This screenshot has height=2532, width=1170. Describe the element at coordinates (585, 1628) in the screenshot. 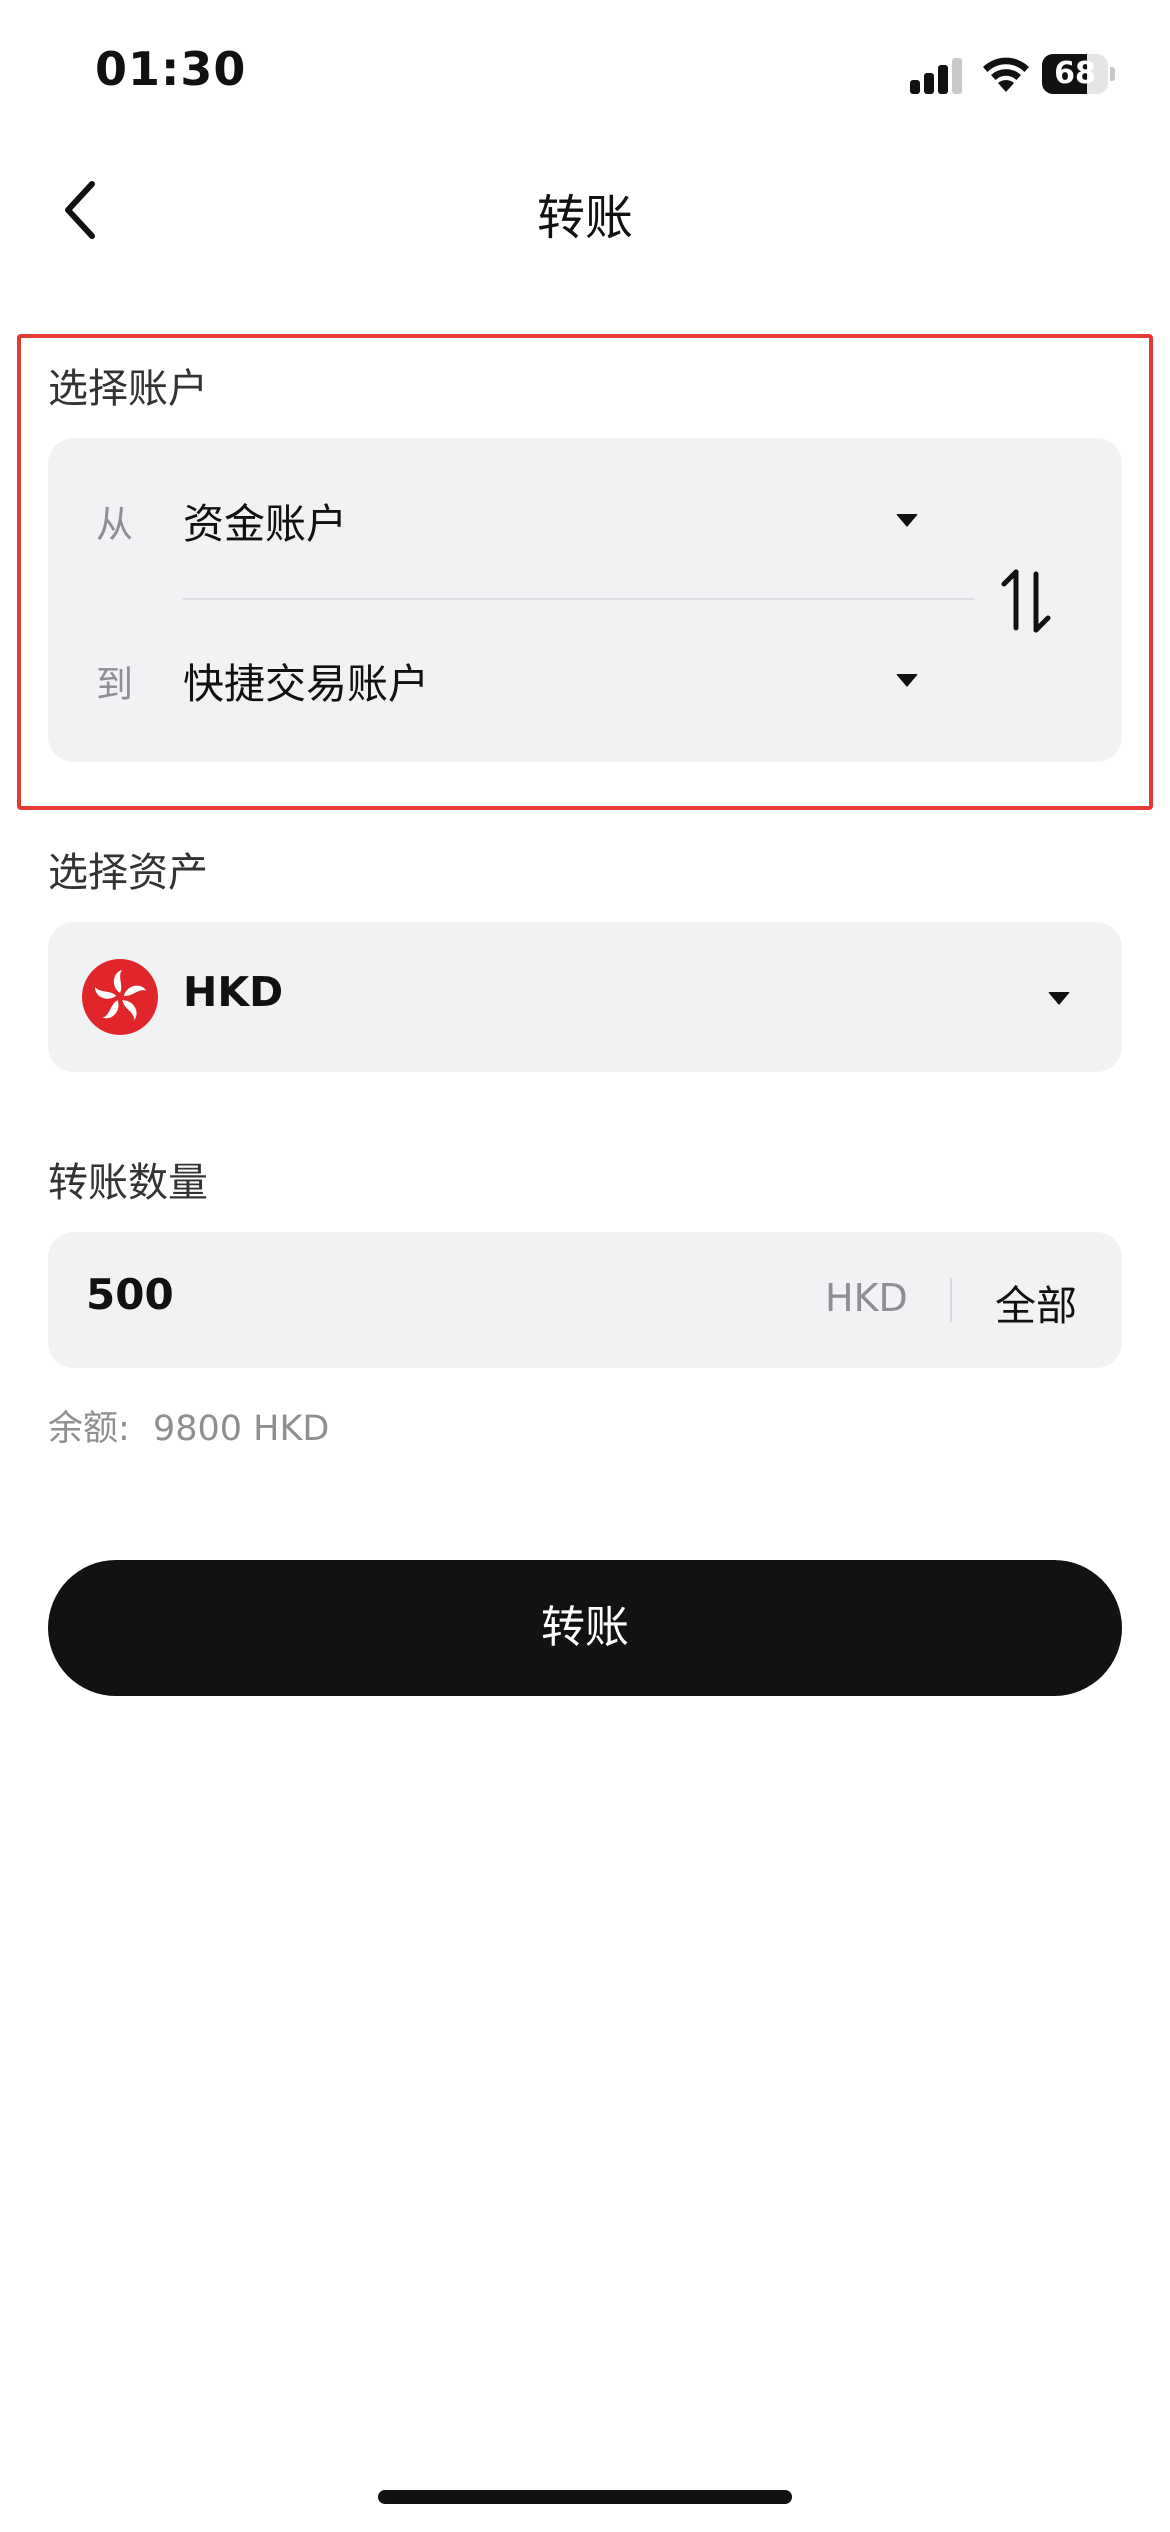

I see `transfer-button: 转账` at that location.